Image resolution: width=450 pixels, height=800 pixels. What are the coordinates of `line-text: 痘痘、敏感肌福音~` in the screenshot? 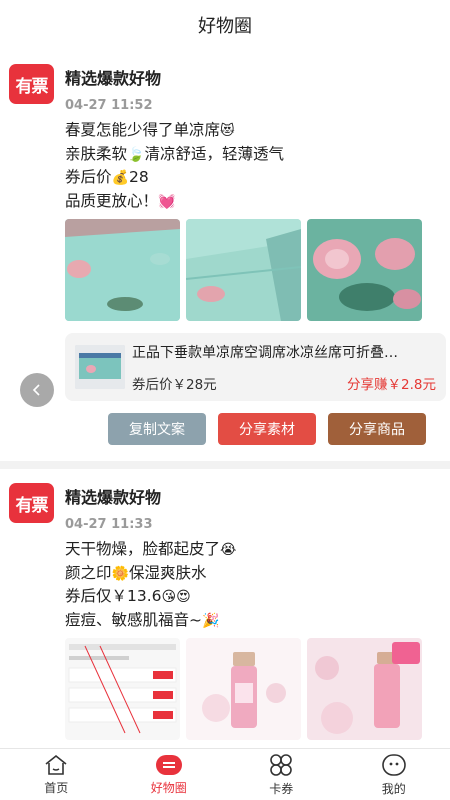 It's located at (133, 619).